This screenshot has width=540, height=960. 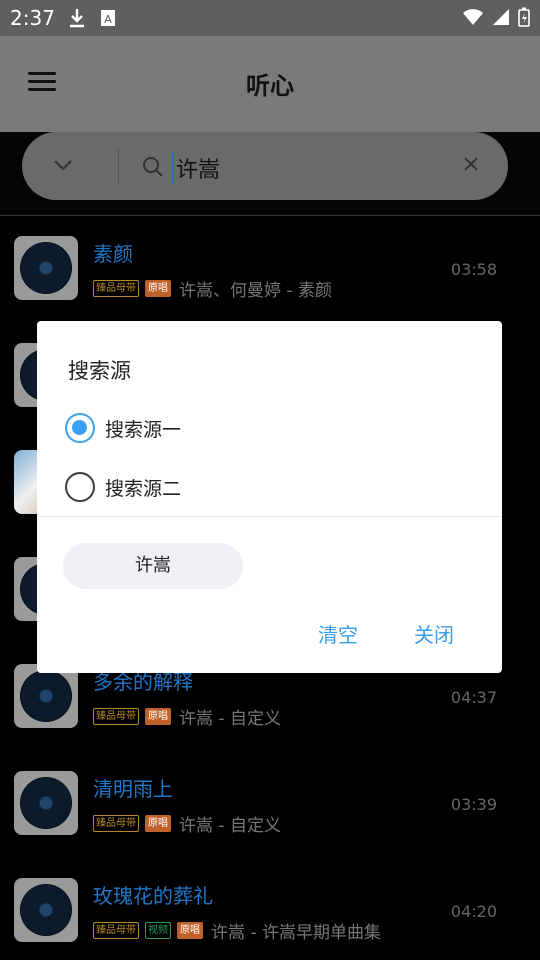 I want to click on dialog-divider, so click(x=269, y=516).